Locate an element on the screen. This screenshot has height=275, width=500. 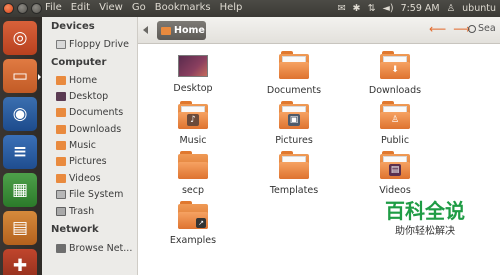
sidebar-item-desktop: Desktop is located at coordinates (82, 96).